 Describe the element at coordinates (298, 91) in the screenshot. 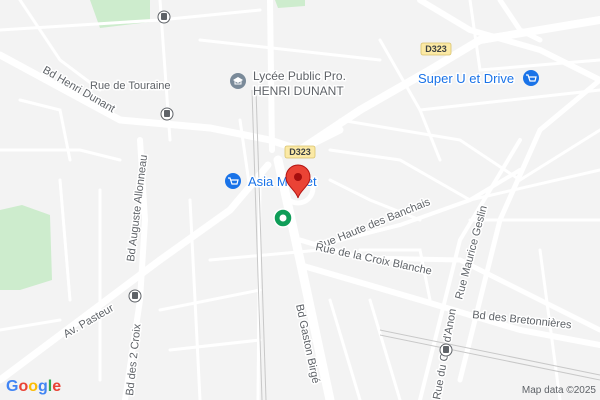

I see `school-name-line2: HENRI DUNANT` at that location.